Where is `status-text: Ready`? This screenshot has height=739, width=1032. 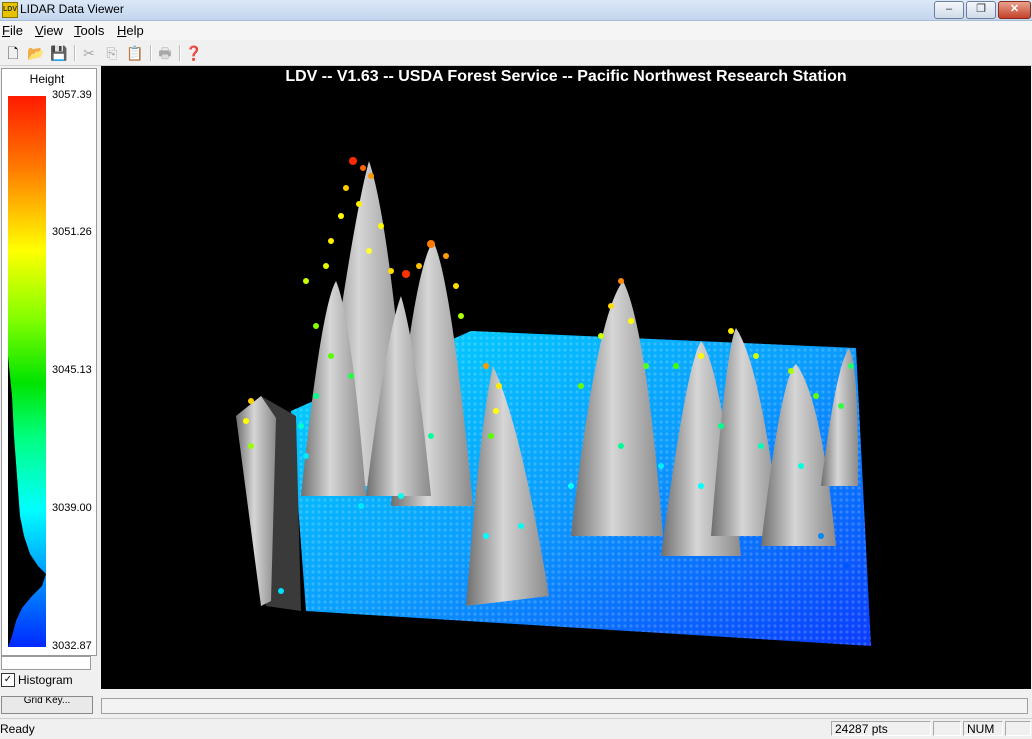
status-text: Ready is located at coordinates (17, 729).